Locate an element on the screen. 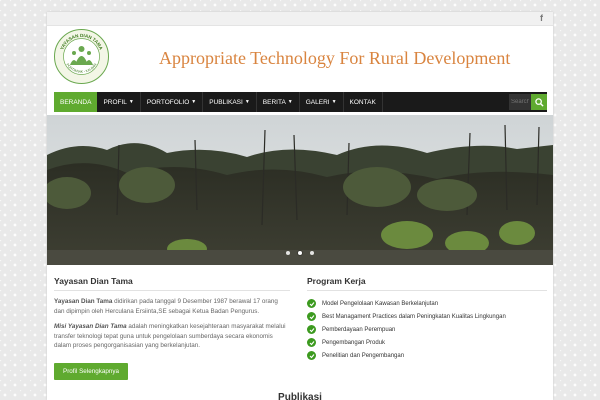  facebook-icon: f is located at coordinates (541, 18).